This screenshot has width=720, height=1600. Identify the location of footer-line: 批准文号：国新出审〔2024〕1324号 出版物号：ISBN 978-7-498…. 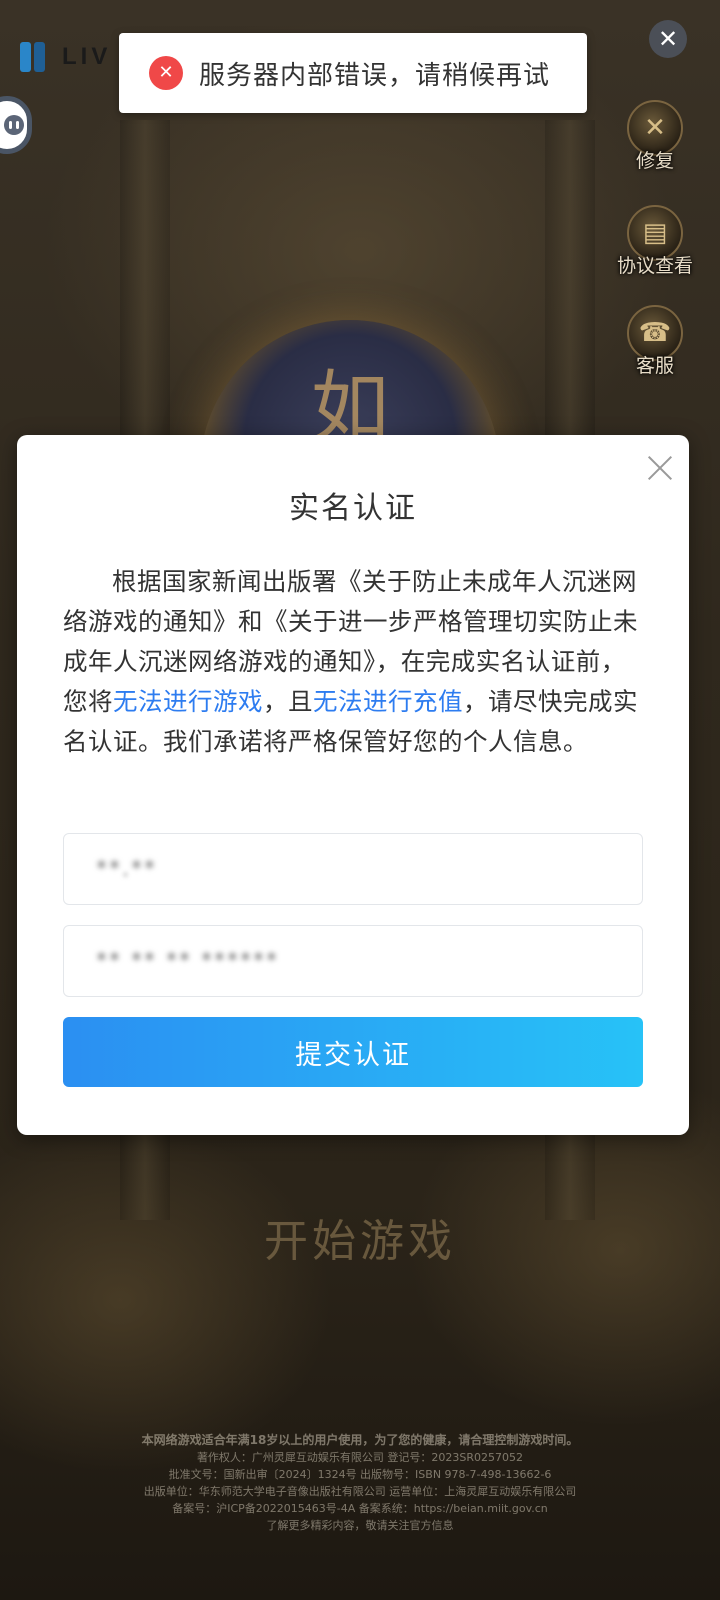
(360, 1474).